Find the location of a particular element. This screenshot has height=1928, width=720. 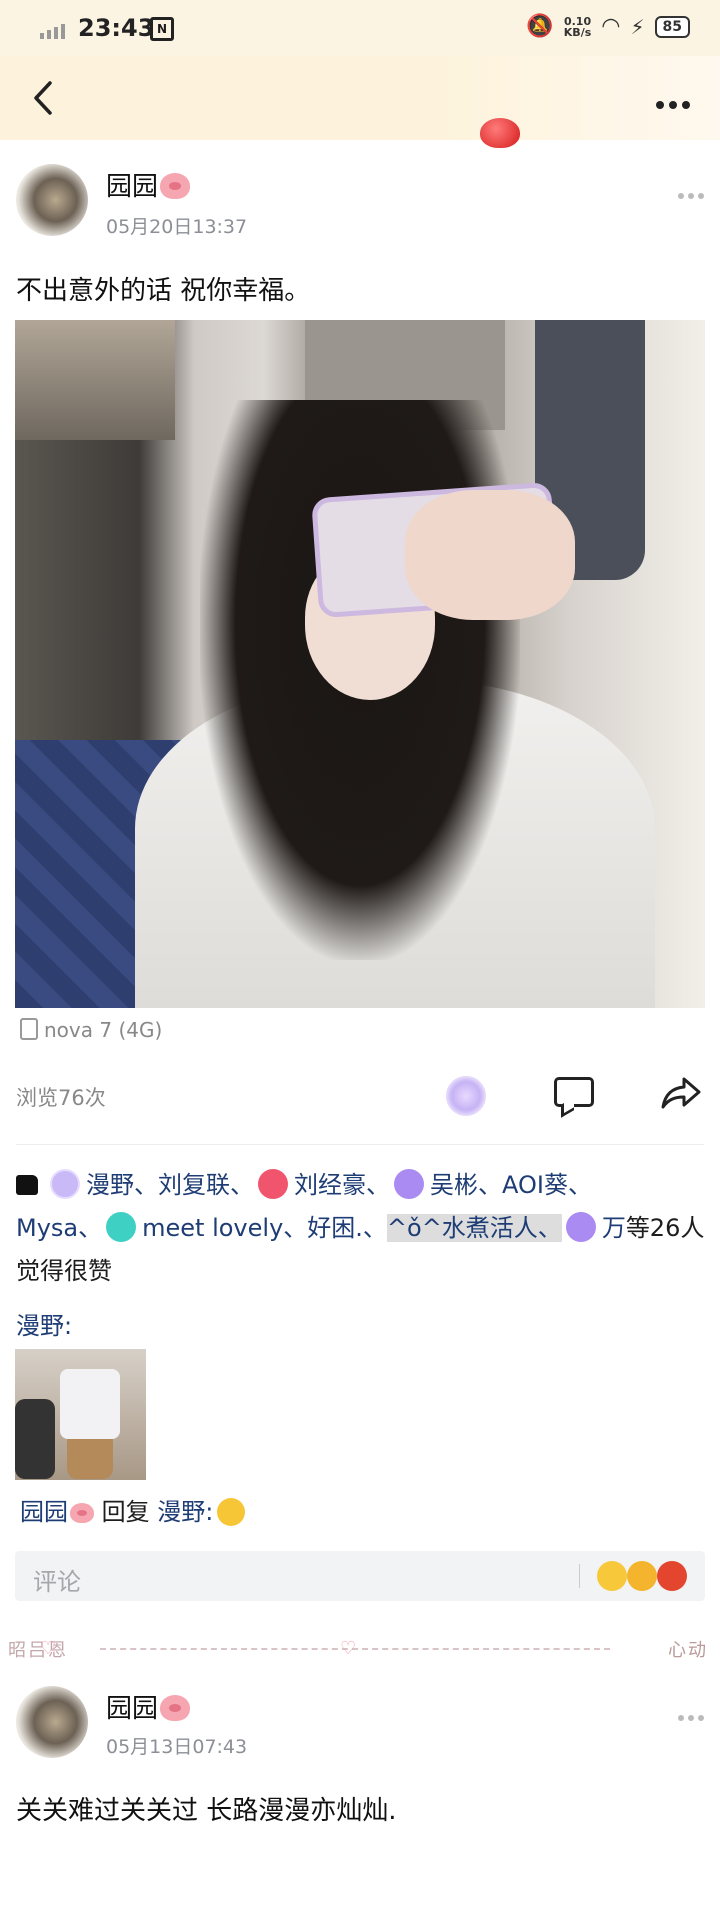

kiss-emoji-icon is located at coordinates (231, 1512).